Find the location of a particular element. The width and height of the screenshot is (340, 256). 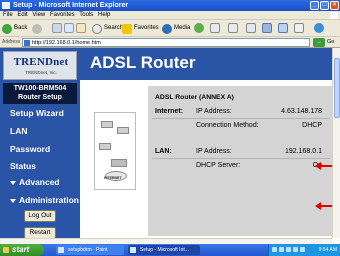

paint-icon is located at coordinates (61, 250).